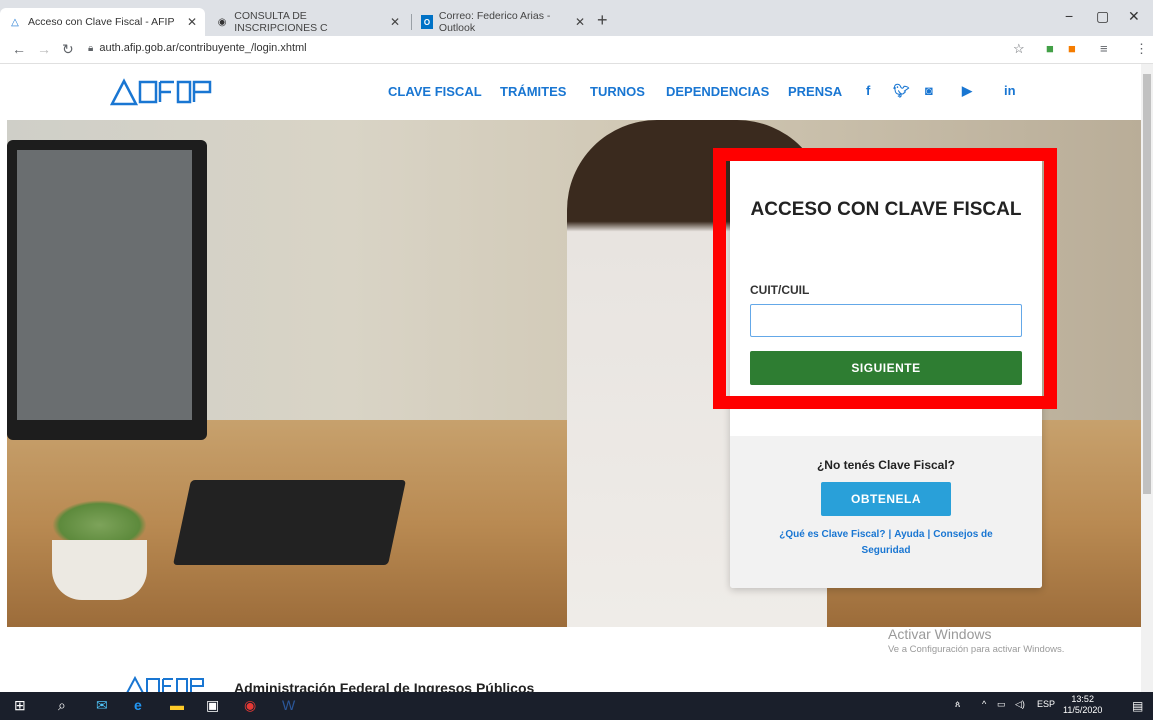  What do you see at coordinates (576, 706) in the screenshot?
I see `windows-taskbar: ⊞ ⌕ ✉ e ▬ ▣ ◉ W ጰ ^ ▭ ◁) ESP ▤` at bounding box center [576, 706].